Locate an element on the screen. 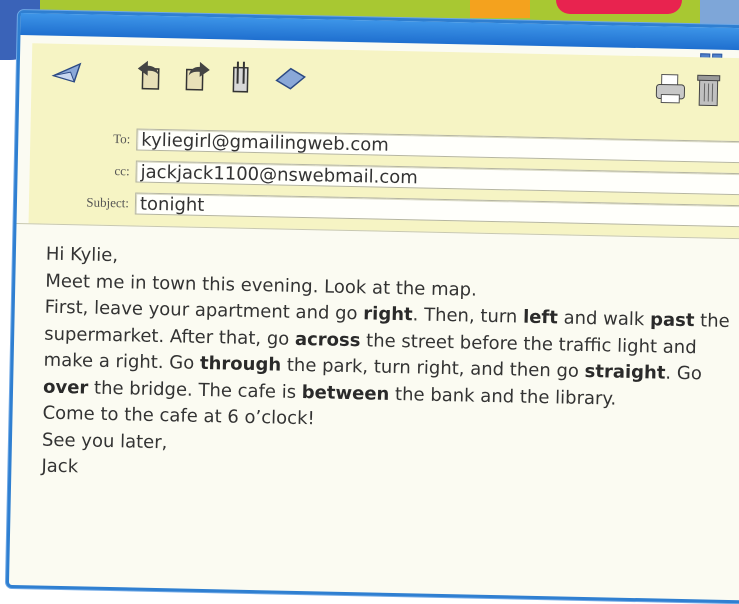  direction-text: the park, turn right, and then go is located at coordinates (432, 368).